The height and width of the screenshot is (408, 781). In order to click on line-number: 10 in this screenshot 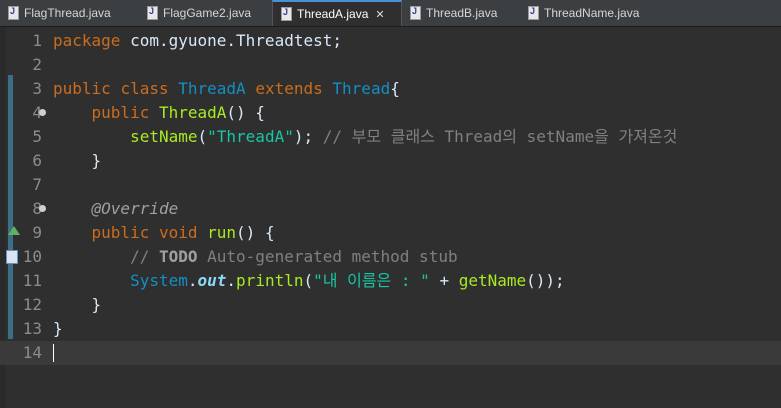, I will do `click(32, 256)`.